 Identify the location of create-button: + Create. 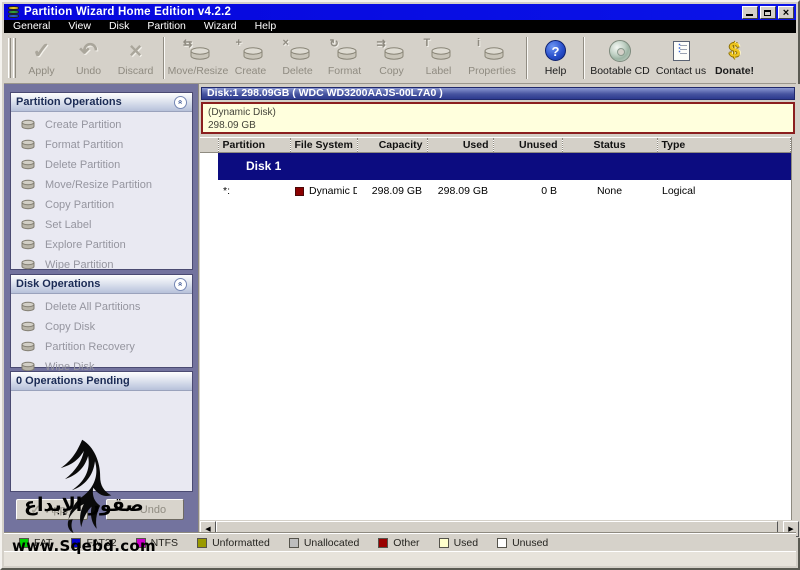
(250, 58).